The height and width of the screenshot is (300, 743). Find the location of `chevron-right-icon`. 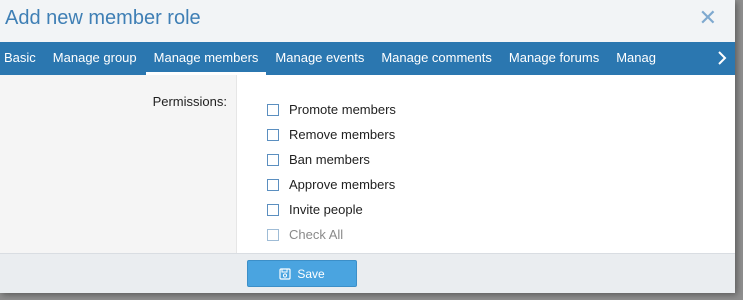

chevron-right-icon is located at coordinates (722, 58).